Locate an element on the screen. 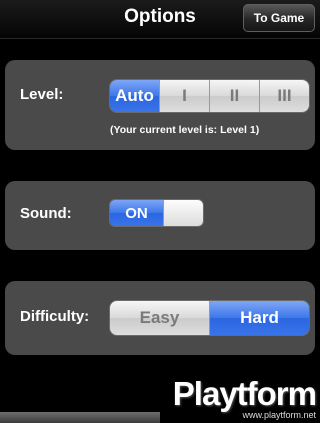 This screenshot has height=423, width=320. watermark-logo: Playtform is located at coordinates (244, 393).